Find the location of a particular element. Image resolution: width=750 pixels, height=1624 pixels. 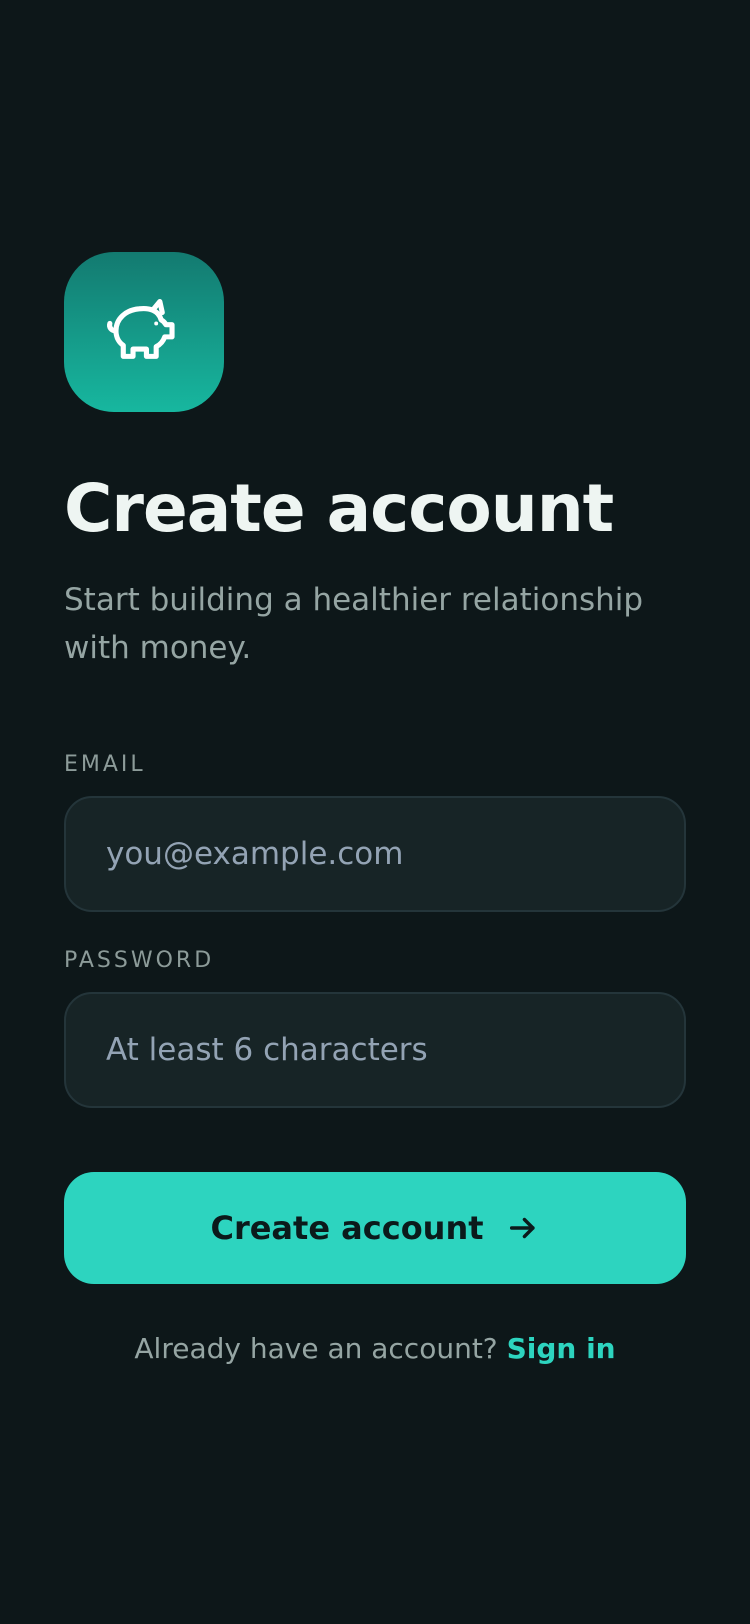

signin-prompt-row: Already have an account? Sign in is located at coordinates (375, 1348).